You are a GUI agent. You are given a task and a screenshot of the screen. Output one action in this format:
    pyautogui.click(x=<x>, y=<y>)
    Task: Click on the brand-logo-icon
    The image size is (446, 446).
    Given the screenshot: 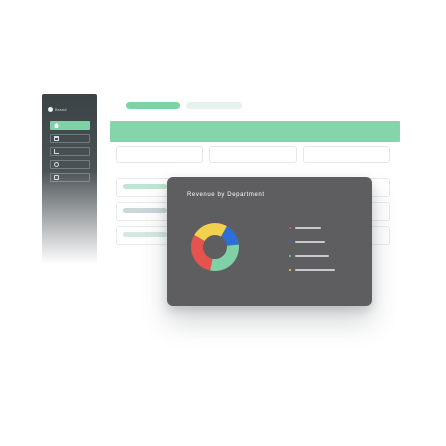 What is the action you would take?
    pyautogui.click(x=50, y=109)
    